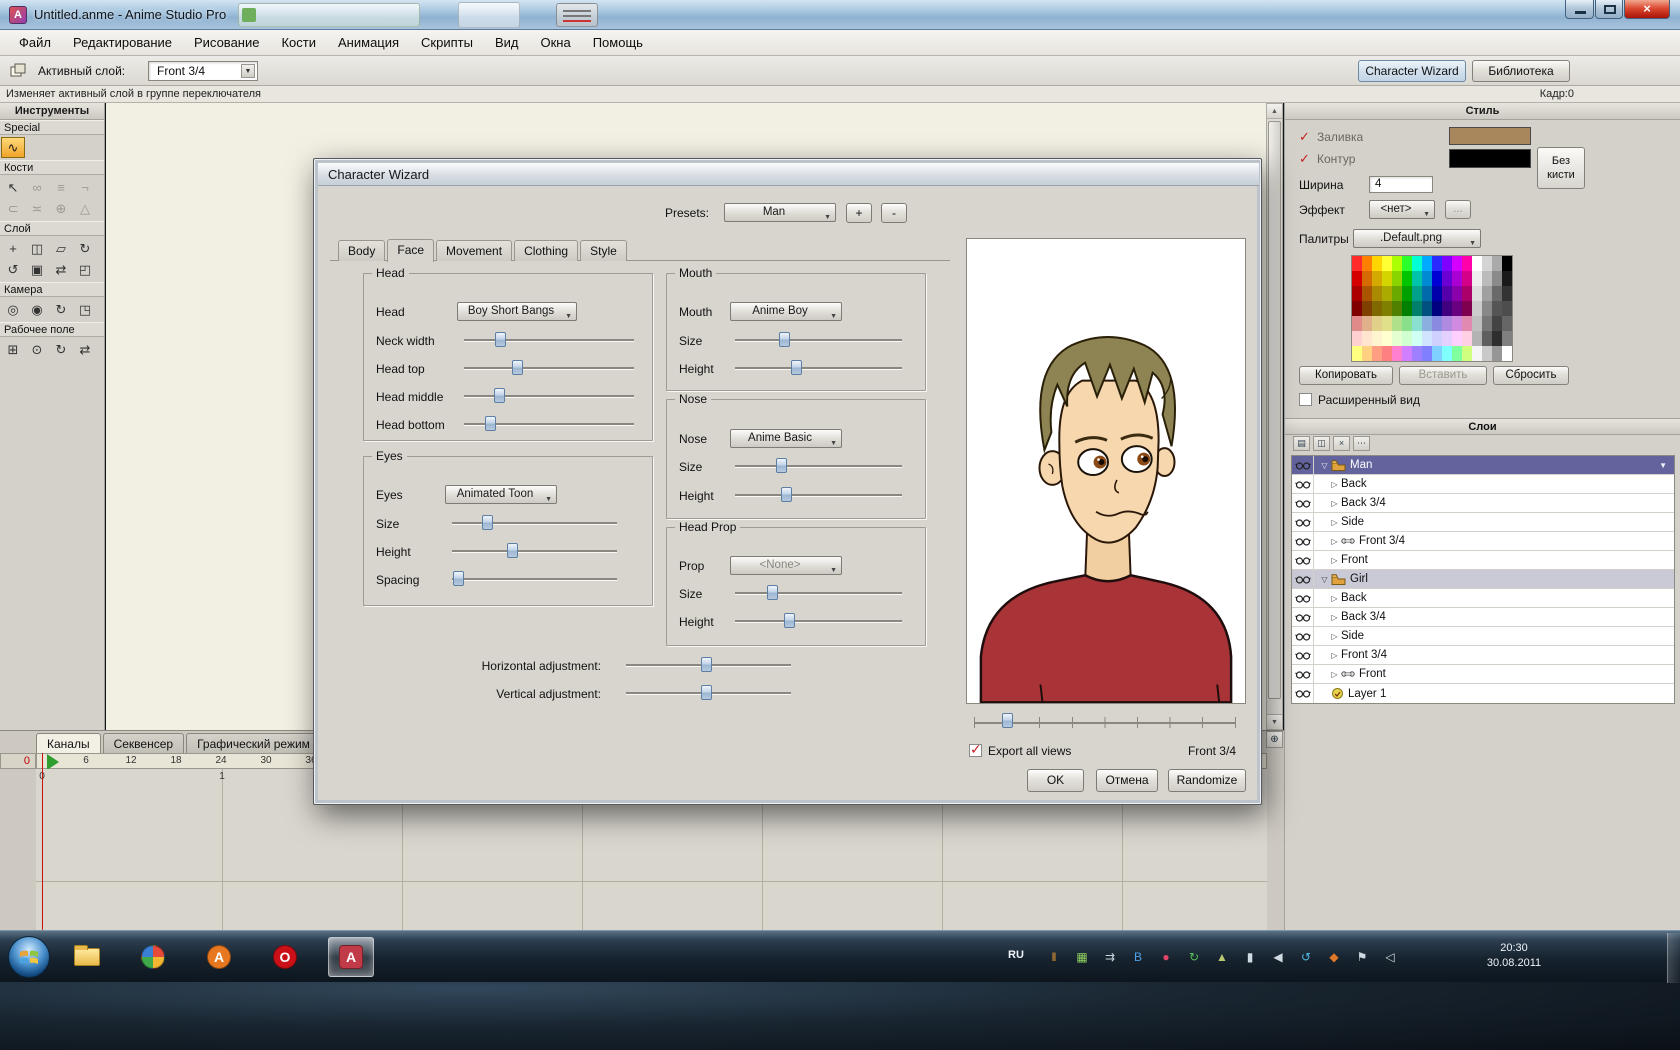 This screenshot has width=1680, height=1050. What do you see at coordinates (13, 208) in the screenshot?
I see `add-bone-tool-icon: ⊂` at bounding box center [13, 208].